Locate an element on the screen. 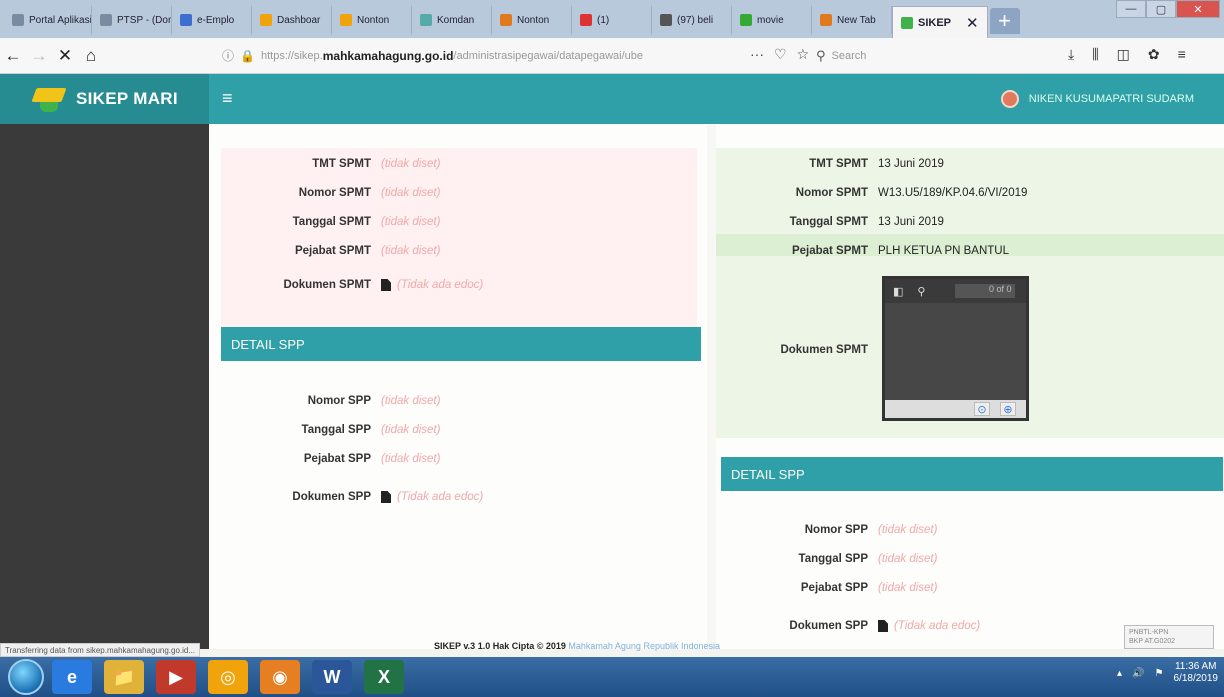  sidebar-toggle-icon: ◧ is located at coordinates (898, 291).